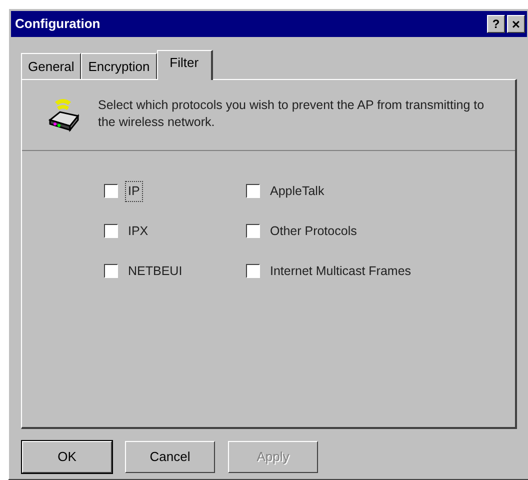 Image resolution: width=528 pixels, height=480 pixels. I want to click on close-button: ×, so click(516, 24).